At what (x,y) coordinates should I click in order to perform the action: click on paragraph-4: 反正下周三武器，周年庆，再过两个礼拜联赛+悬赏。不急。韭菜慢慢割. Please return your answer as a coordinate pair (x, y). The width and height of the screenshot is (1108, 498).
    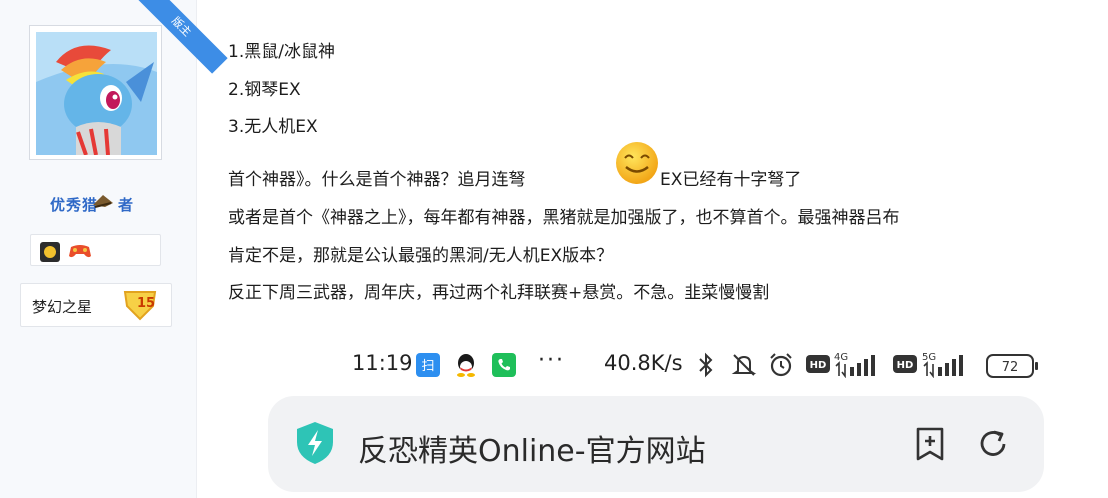
    Looking at the image, I should click on (499, 293).